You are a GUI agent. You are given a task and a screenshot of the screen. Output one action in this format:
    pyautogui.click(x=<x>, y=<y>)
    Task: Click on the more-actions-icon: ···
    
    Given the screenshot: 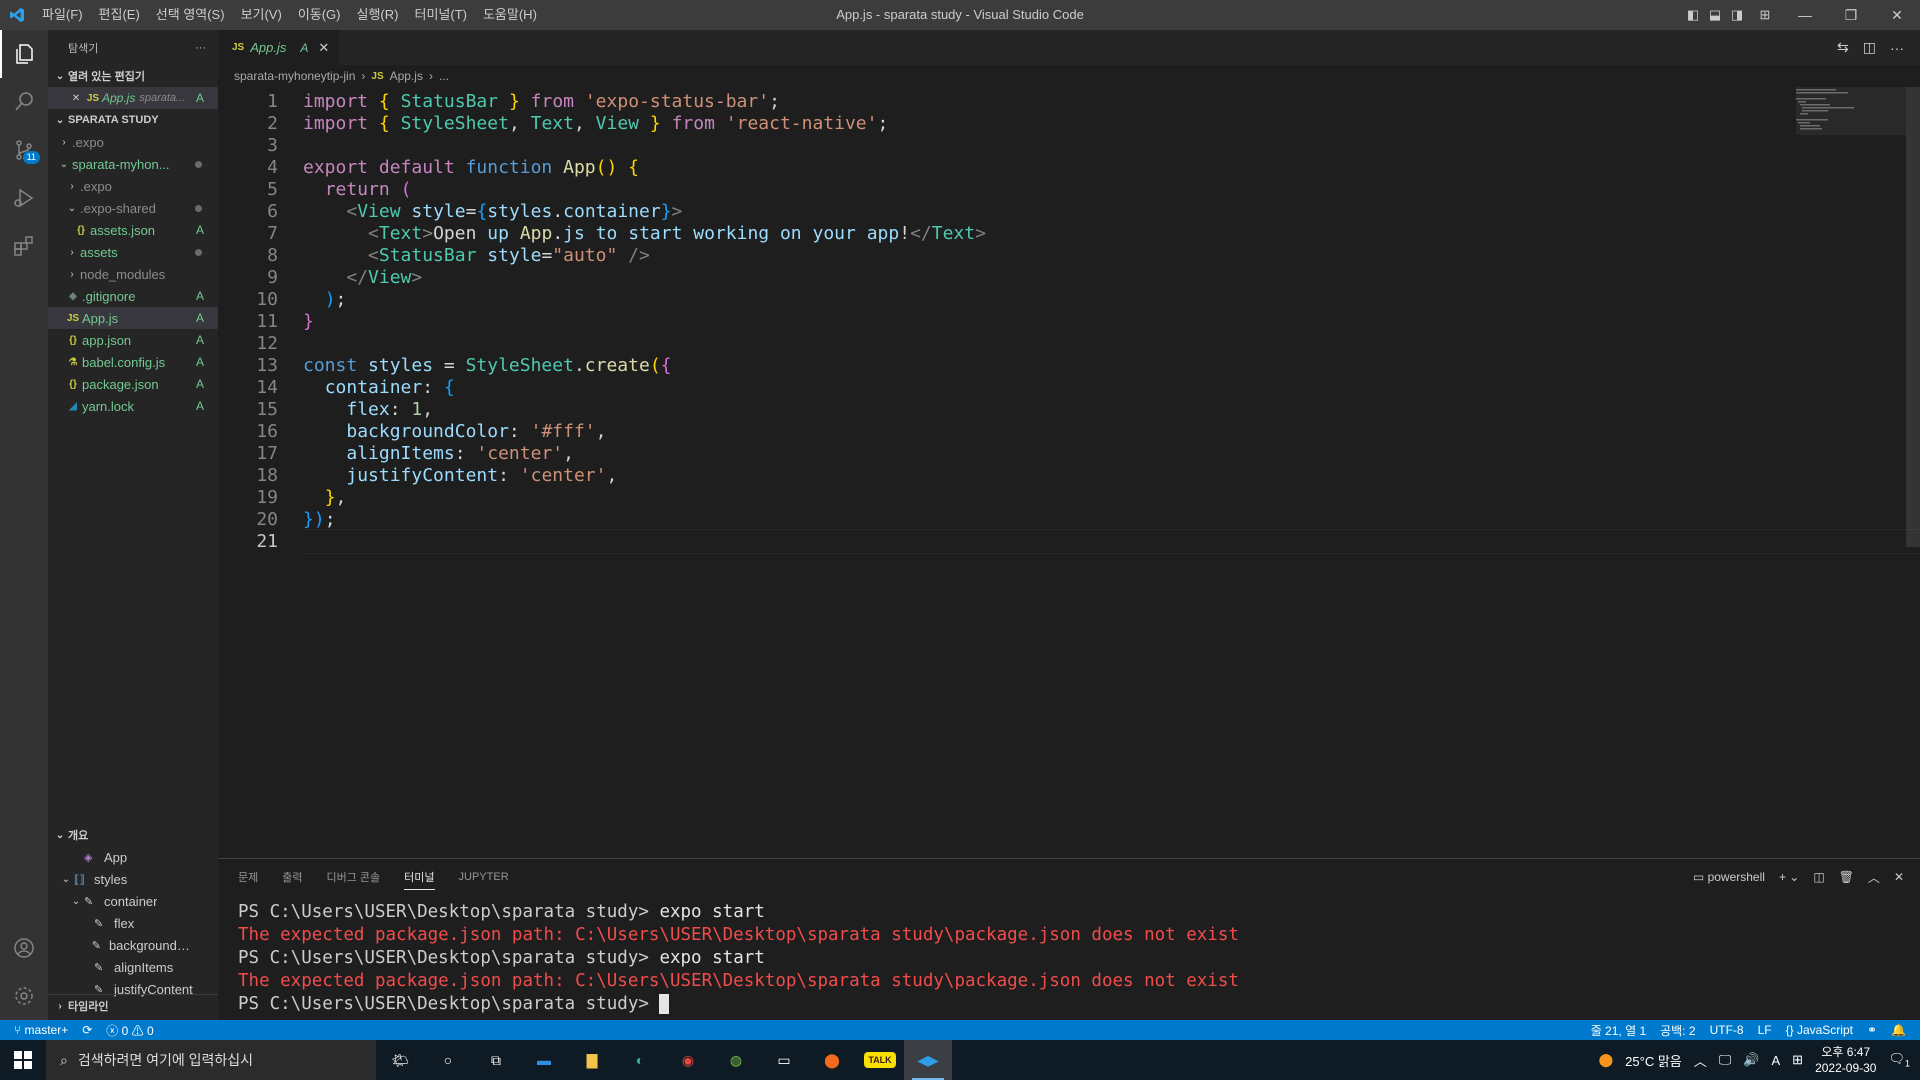 What is the action you would take?
    pyautogui.click(x=200, y=48)
    